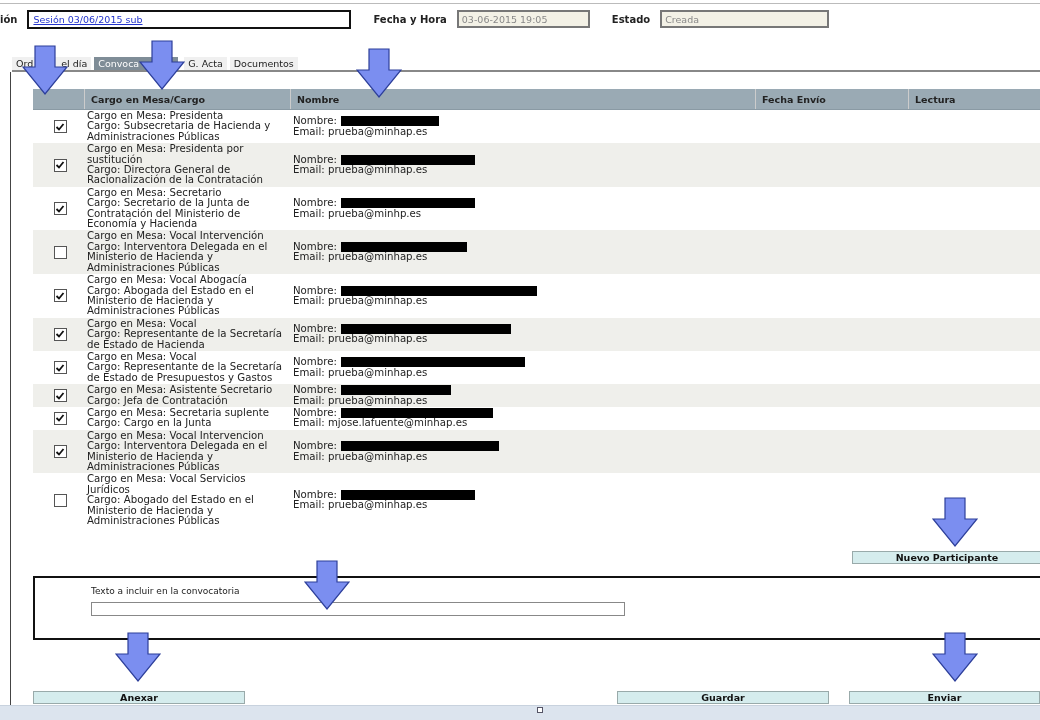 The image size is (1040, 720). I want to click on position-text: Cargo: Representante de la Secretaría de Estado de Presupuestos y Gastos, so click(185, 373).